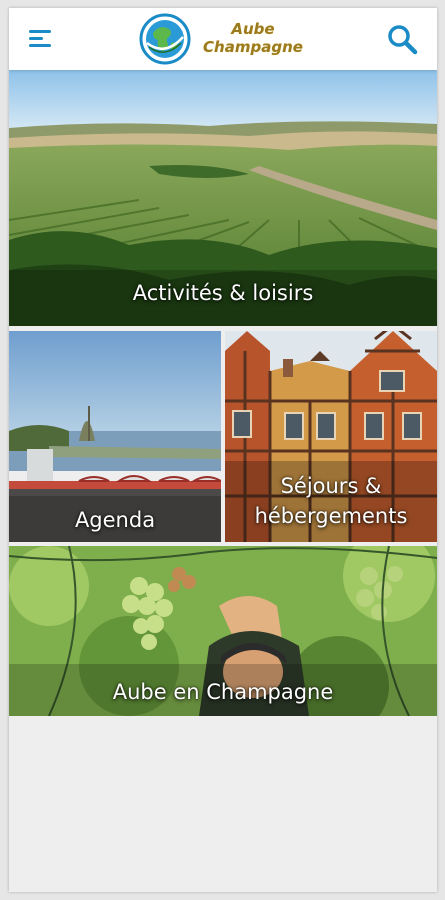 The height and width of the screenshot is (900, 445). What do you see at coordinates (331, 436) in the screenshot?
I see `tile-sejours-hebergements: Séjours & hébergements` at bounding box center [331, 436].